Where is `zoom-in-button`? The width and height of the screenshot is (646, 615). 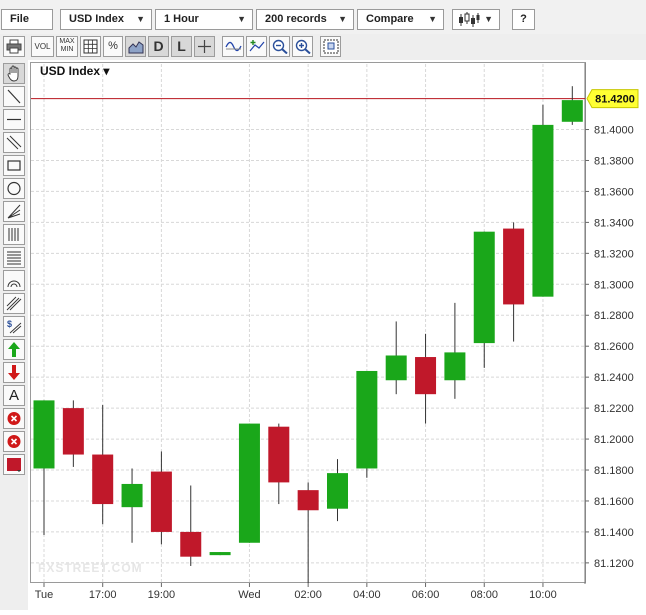
zoom-in-button is located at coordinates (302, 46).